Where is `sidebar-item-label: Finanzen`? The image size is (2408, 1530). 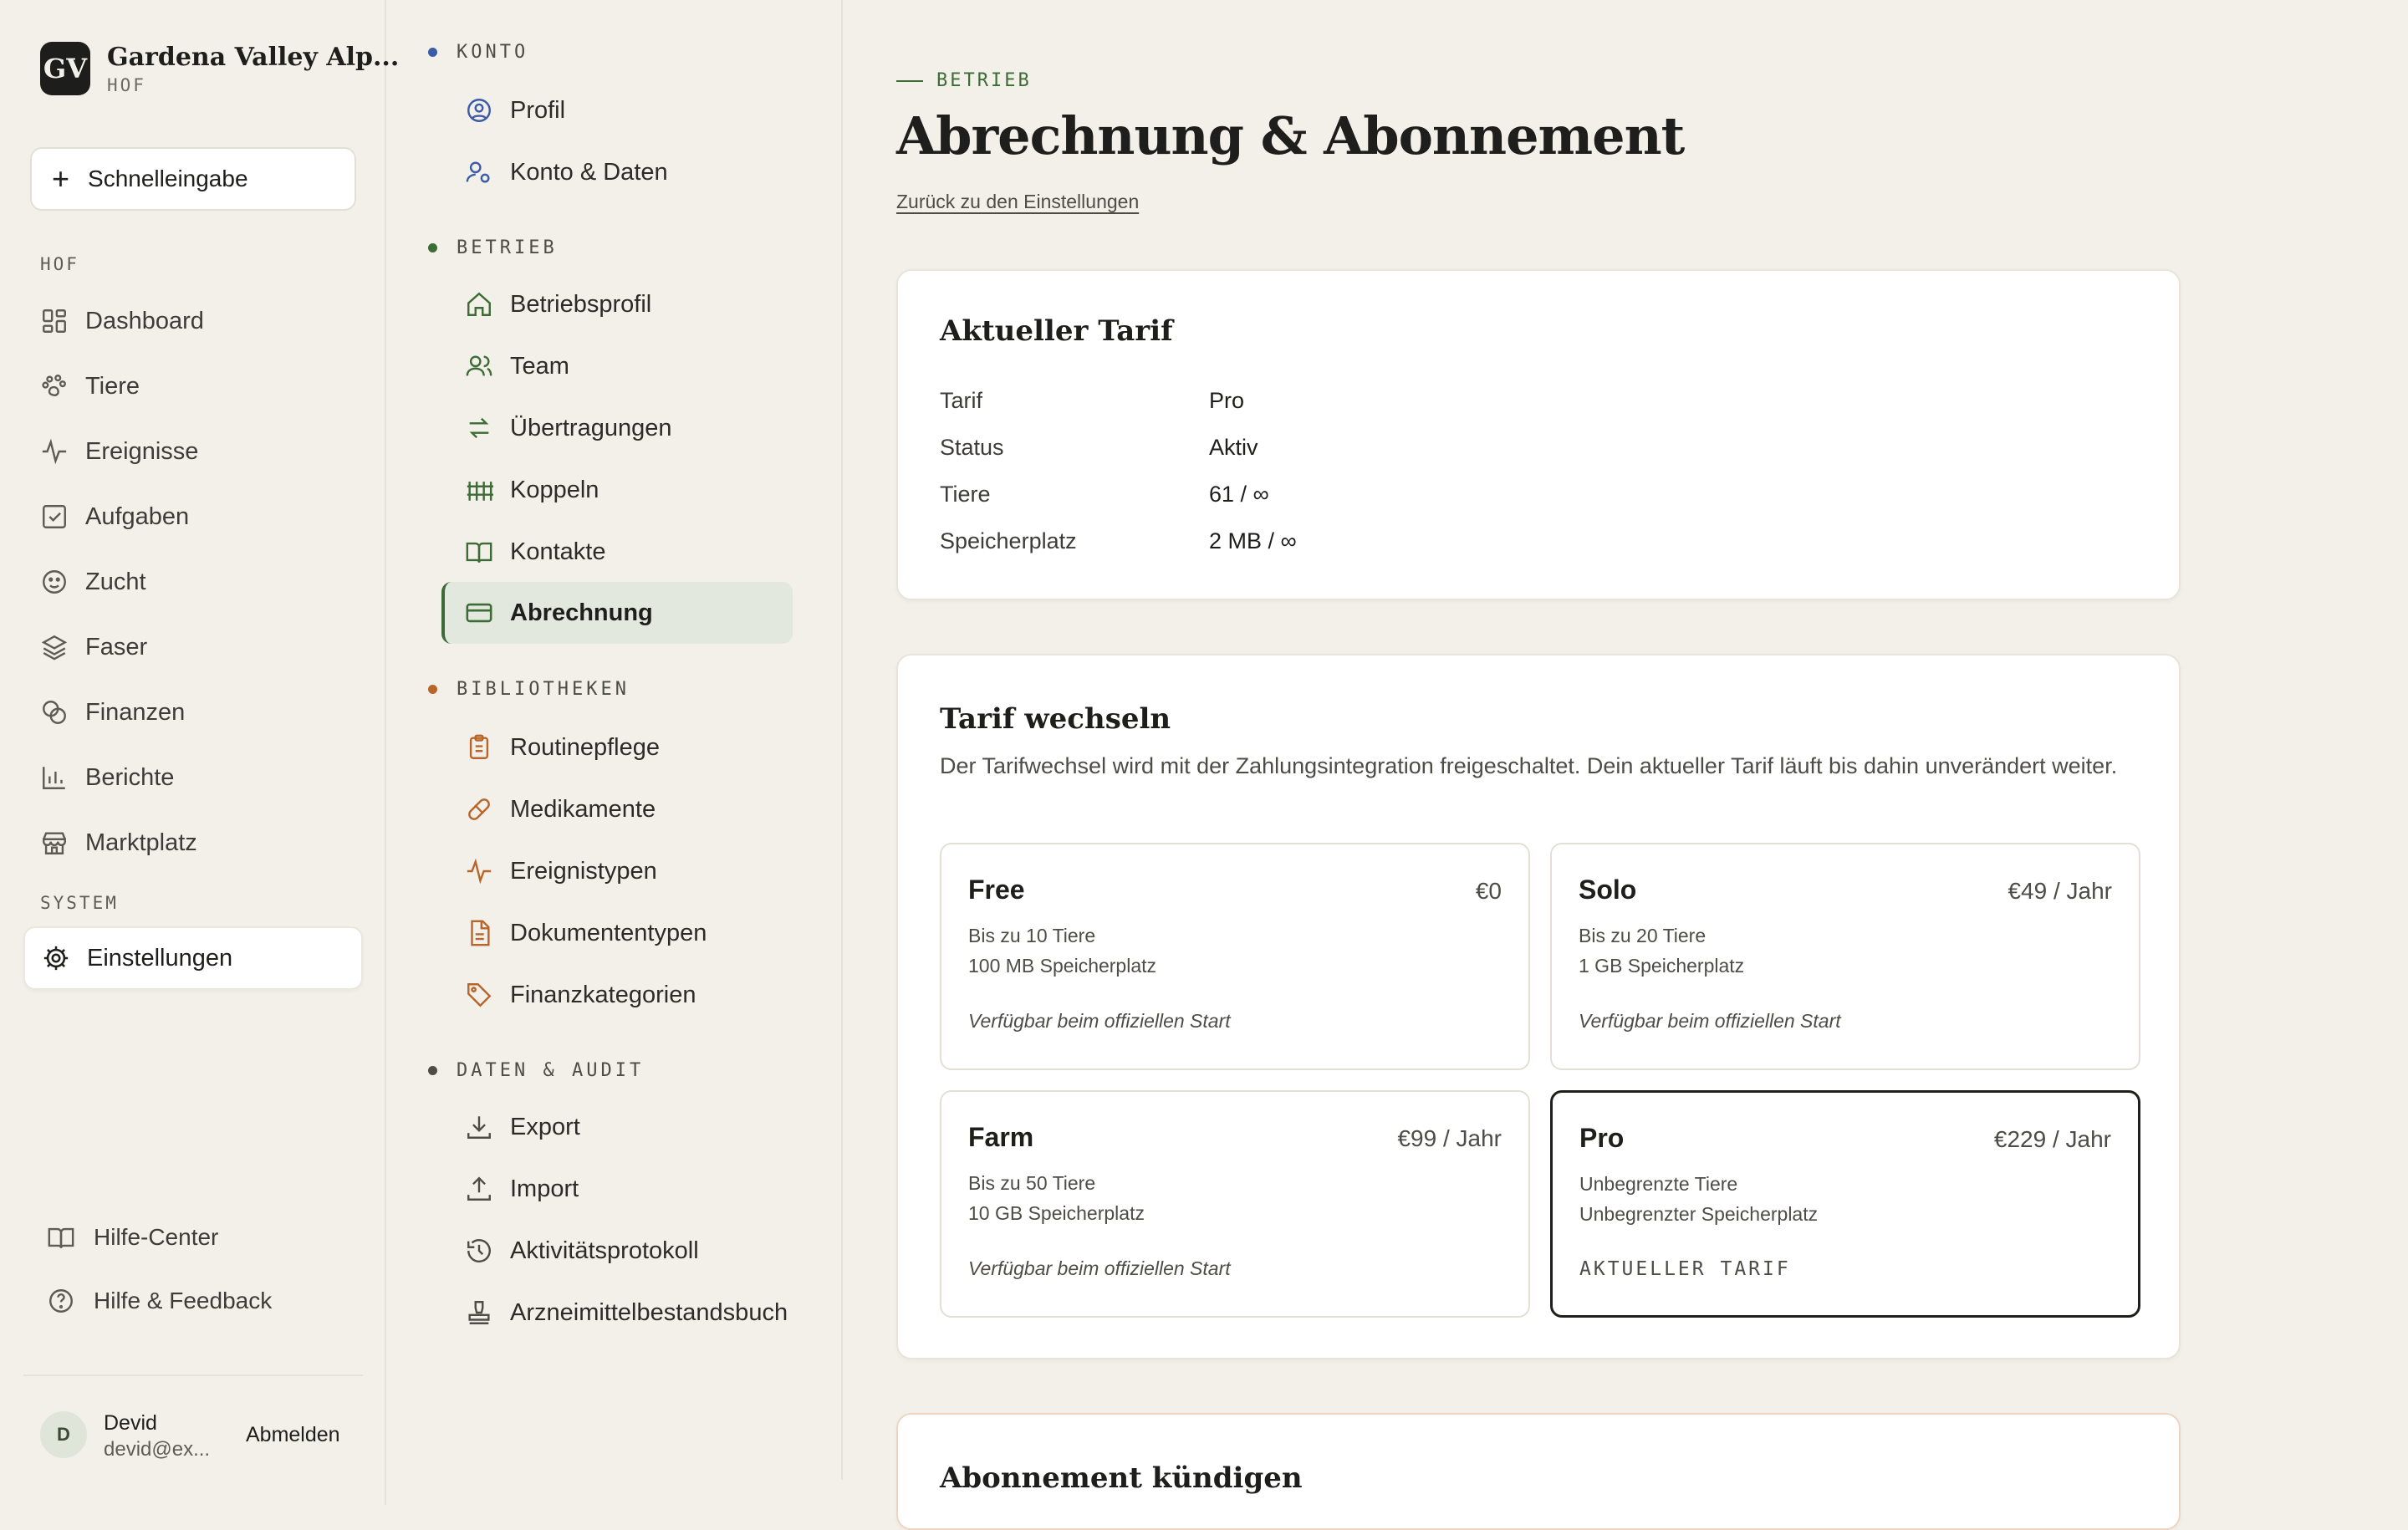 sidebar-item-label: Finanzen is located at coordinates (136, 712).